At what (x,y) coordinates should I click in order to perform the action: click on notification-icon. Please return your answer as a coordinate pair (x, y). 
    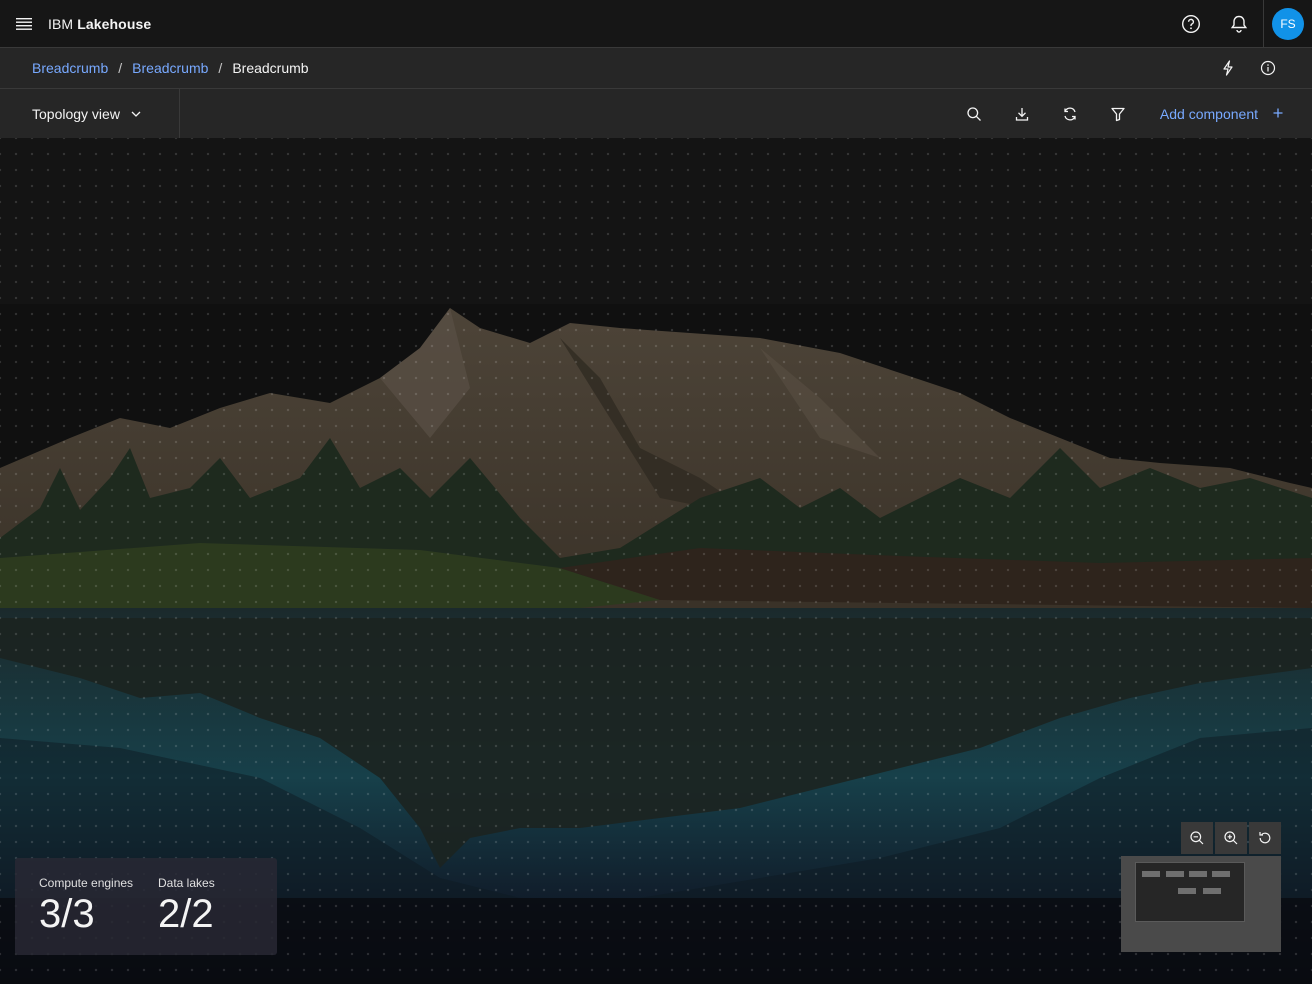
    Looking at the image, I should click on (1239, 23).